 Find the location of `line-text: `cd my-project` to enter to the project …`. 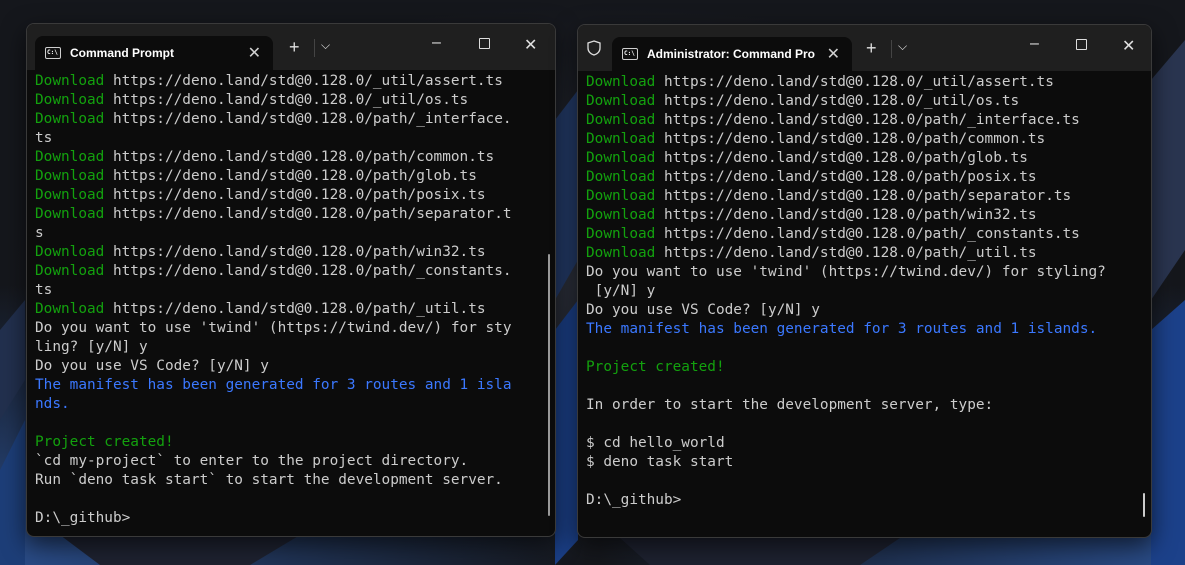

line-text: `cd my-project` to enter to the project … is located at coordinates (252, 461).